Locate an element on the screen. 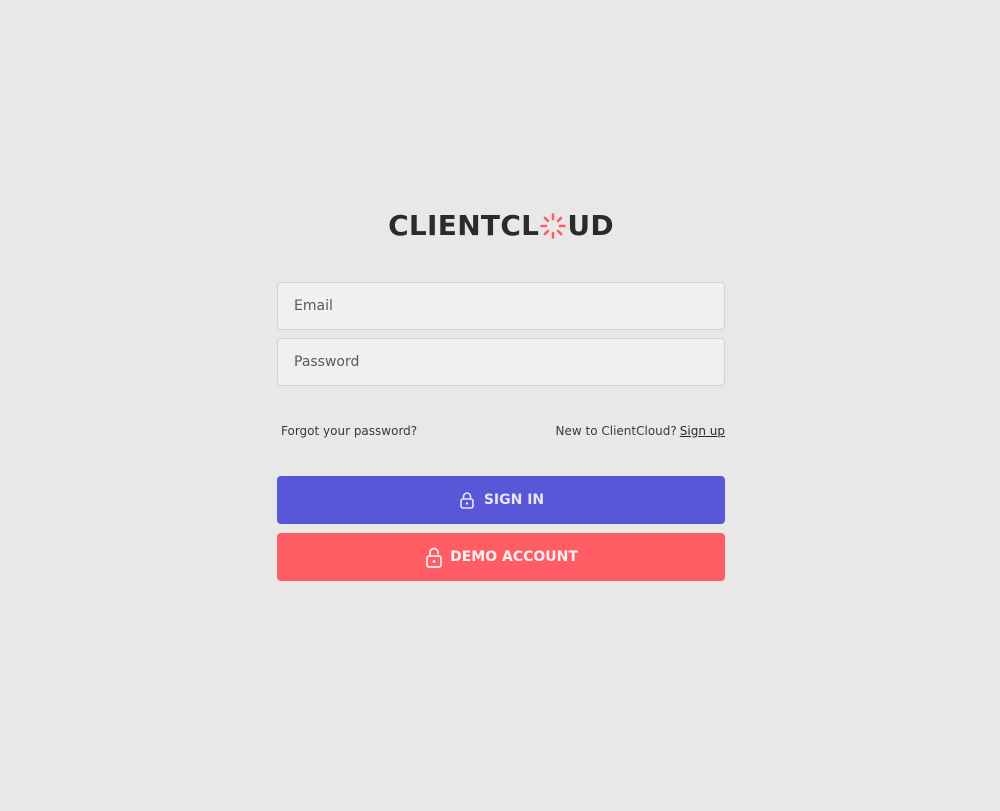 The width and height of the screenshot is (1000, 811). new-user-prompt-text: New to ClientCloud? is located at coordinates (616, 431).